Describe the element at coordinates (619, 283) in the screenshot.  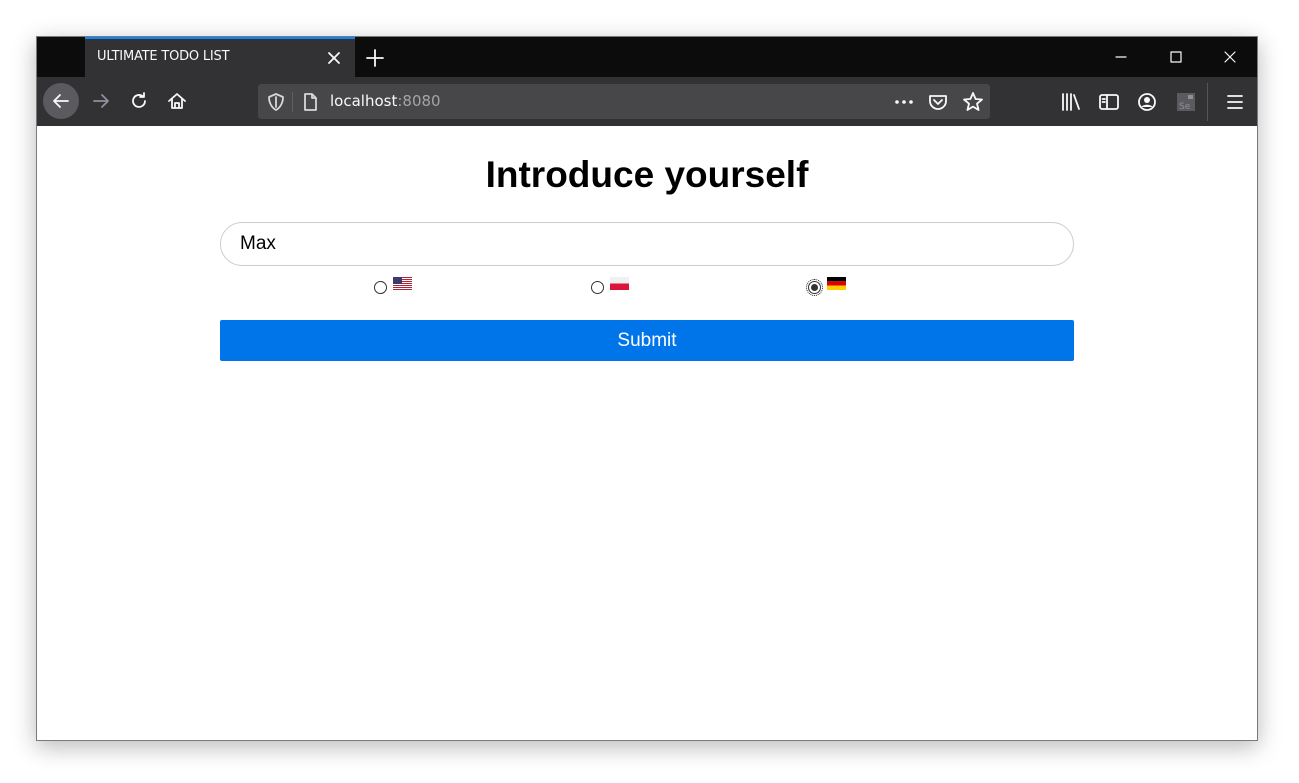
I see `poland-flag-icon` at that location.